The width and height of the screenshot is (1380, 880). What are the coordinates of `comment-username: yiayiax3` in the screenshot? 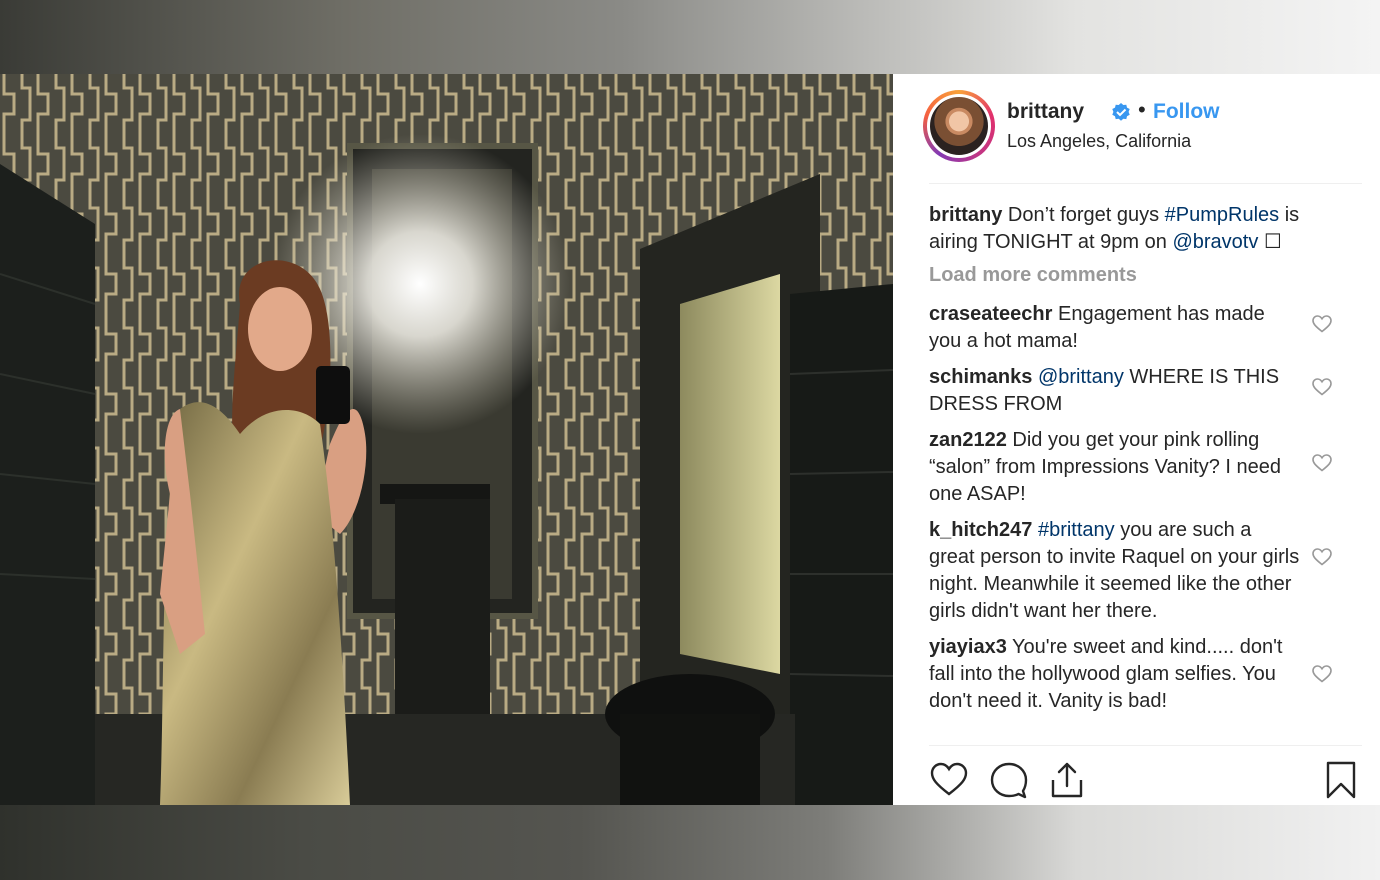 It's located at (968, 647).